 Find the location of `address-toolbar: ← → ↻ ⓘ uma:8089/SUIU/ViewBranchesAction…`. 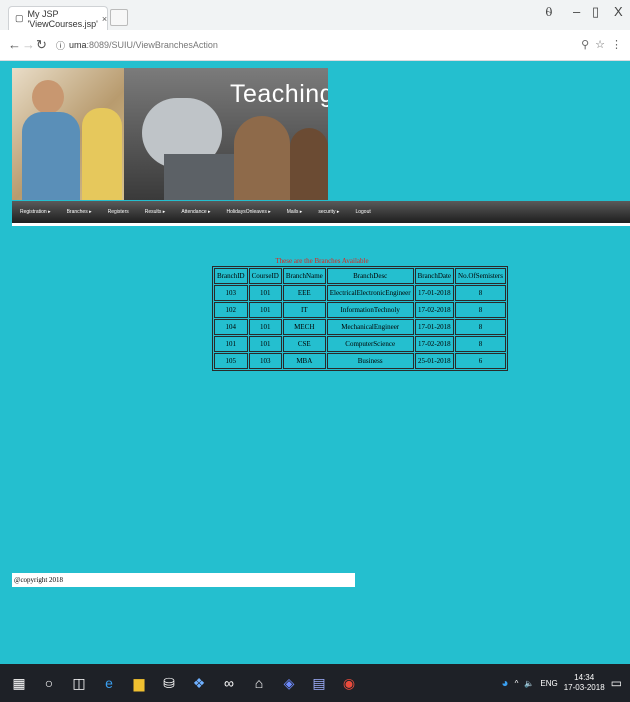

address-toolbar: ← → ↻ ⓘ uma:8089/SUIU/ViewBranchesAction… is located at coordinates (315, 45).